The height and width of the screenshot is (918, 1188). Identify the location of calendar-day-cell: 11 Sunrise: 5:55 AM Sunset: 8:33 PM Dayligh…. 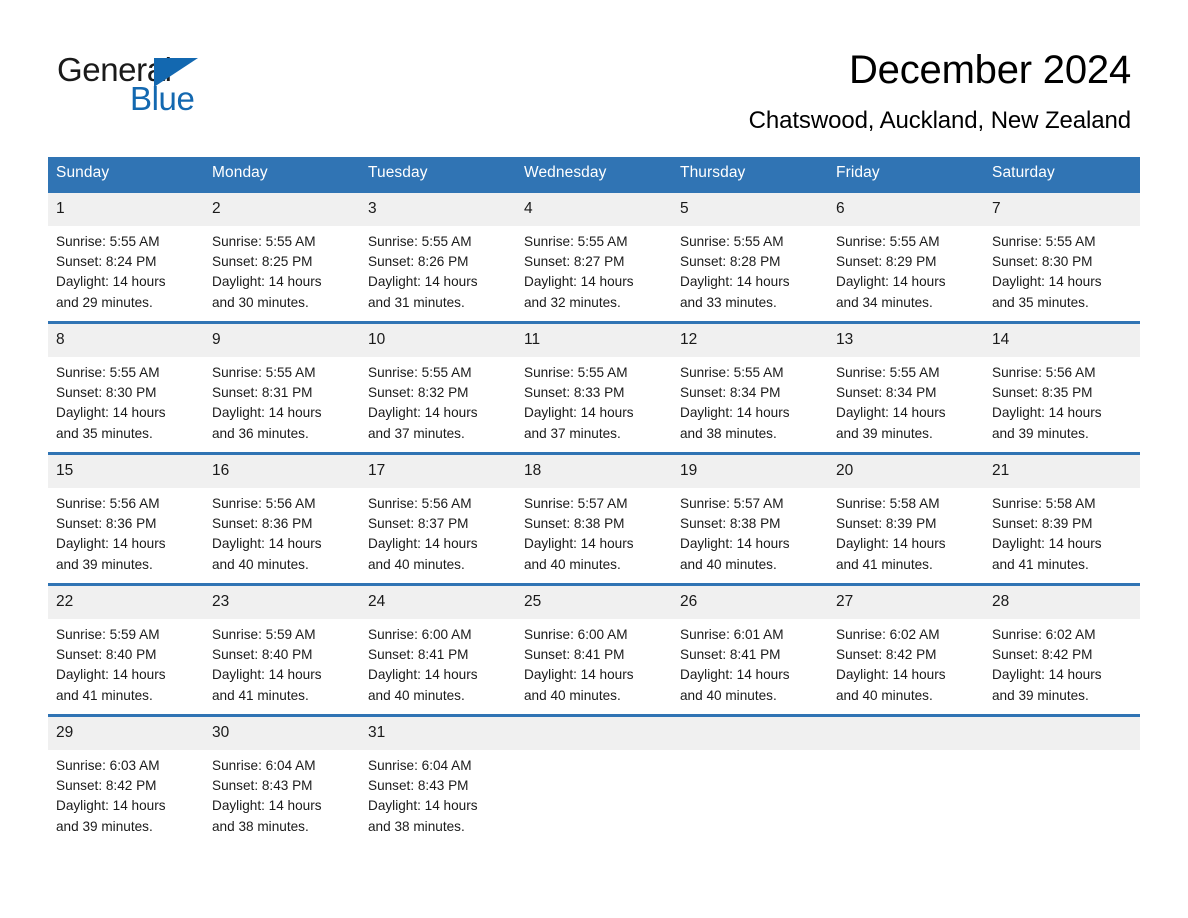
(594, 386).